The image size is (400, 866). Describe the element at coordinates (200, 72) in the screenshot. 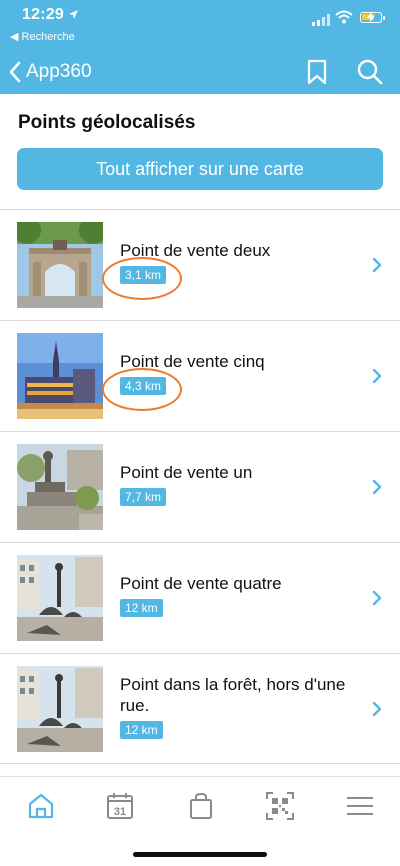

I see `navigation-bar: App360` at that location.